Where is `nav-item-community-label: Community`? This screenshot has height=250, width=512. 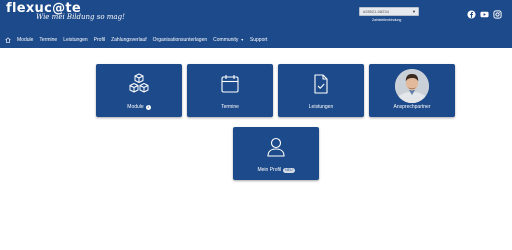 nav-item-community-label: Community is located at coordinates (226, 39).